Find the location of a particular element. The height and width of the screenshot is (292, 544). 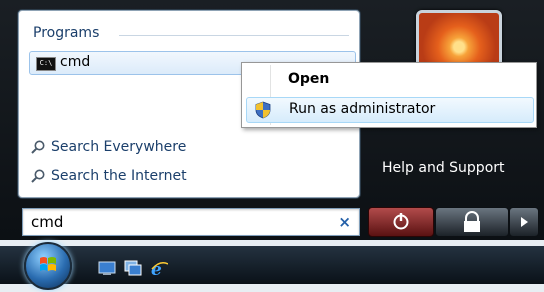

menu-item-open: Open is located at coordinates (308, 79).